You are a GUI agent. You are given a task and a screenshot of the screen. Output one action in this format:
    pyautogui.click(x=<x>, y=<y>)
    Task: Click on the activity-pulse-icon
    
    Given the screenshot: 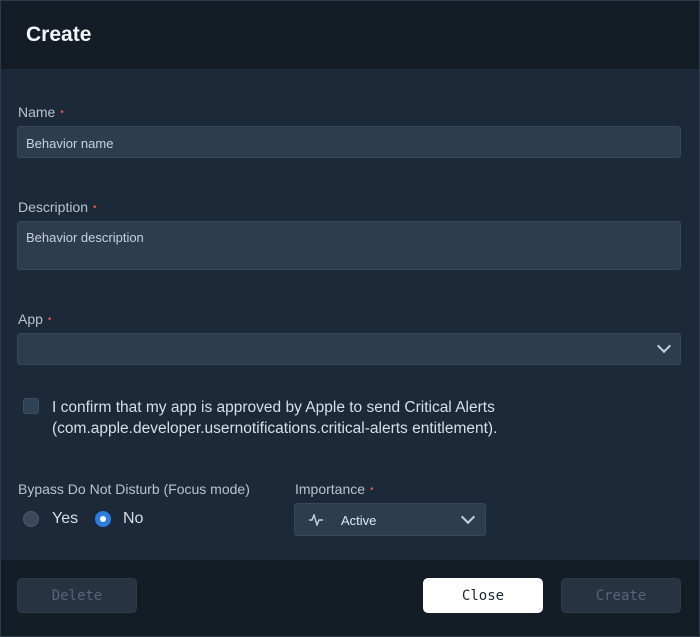 What is the action you would take?
    pyautogui.click(x=316, y=520)
    